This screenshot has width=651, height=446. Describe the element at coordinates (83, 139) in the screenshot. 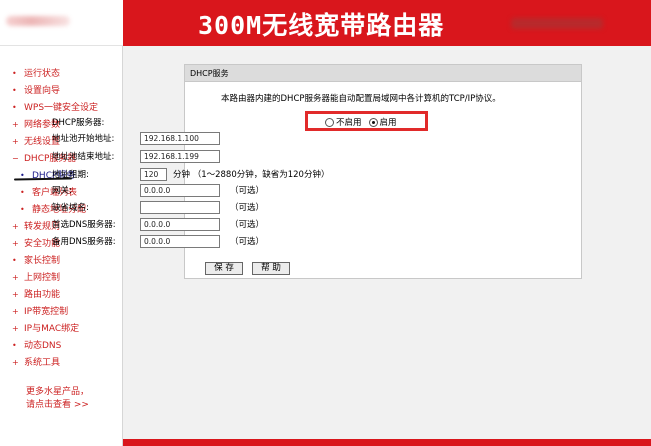

I see `start-address-label: 地址池开始地址:` at that location.